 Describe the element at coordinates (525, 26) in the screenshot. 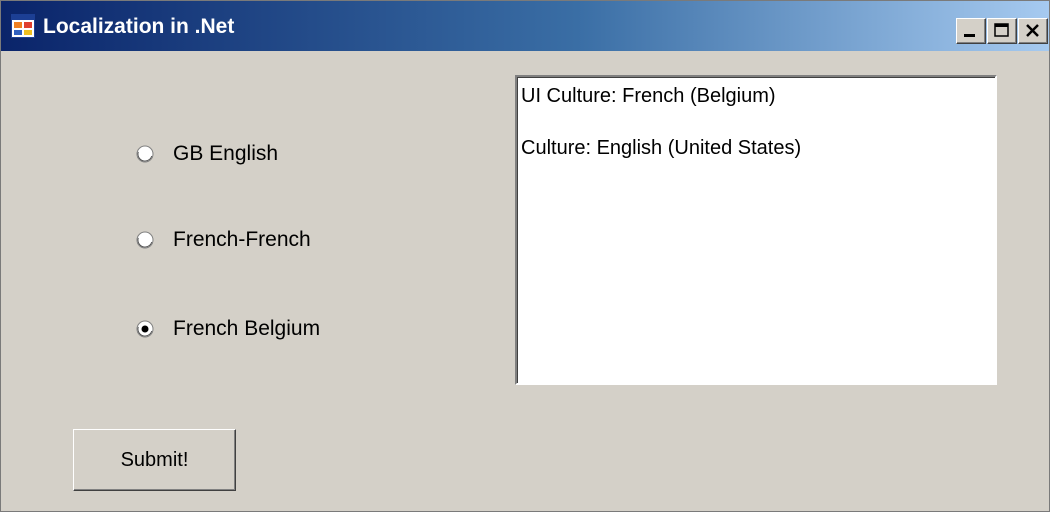

I see `title-bar: Localization in .Net` at that location.